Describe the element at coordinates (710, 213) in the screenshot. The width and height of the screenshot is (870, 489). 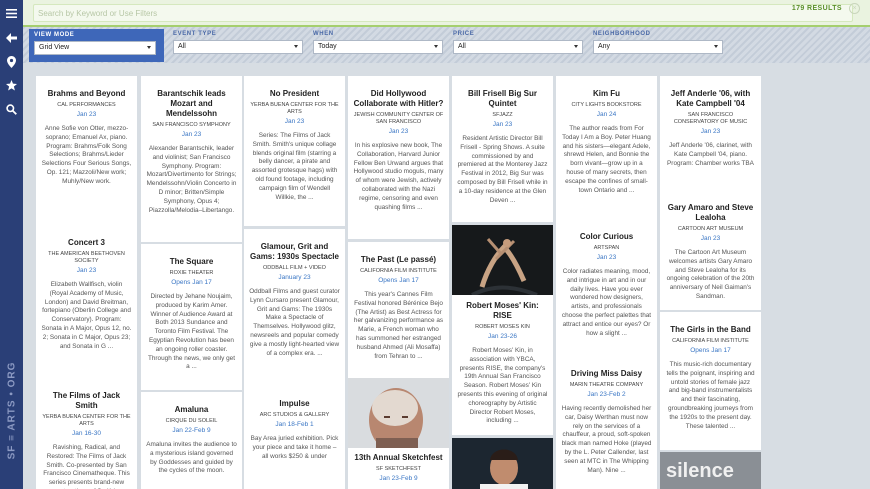
I see `event-title: Gary Amaro and Steve Lealoha` at that location.